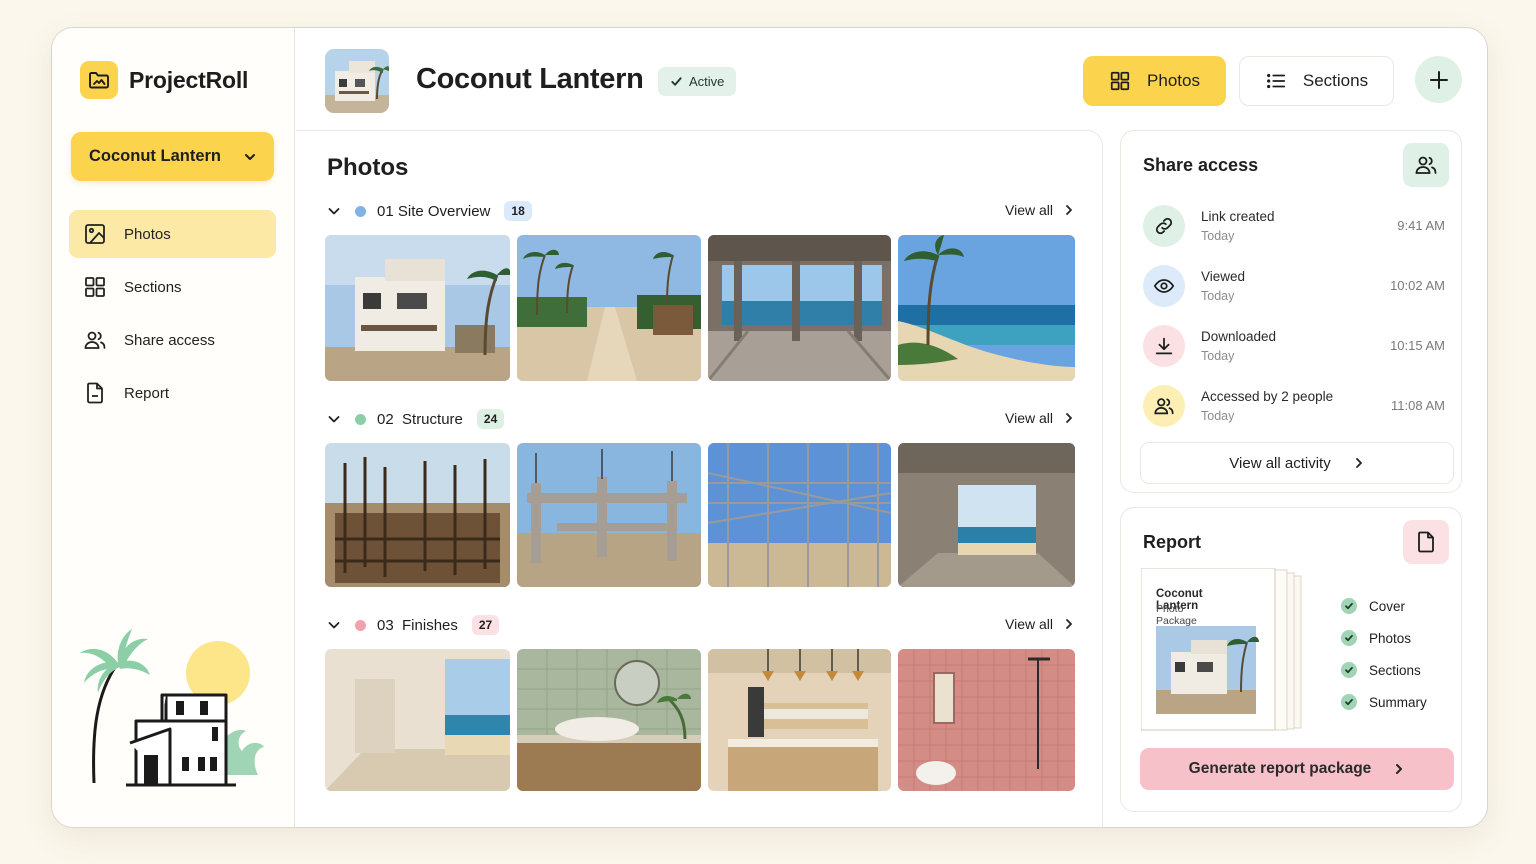 Image resolution: width=1536 pixels, height=864 pixels. I want to click on section-count-badge: 24, so click(490, 419).